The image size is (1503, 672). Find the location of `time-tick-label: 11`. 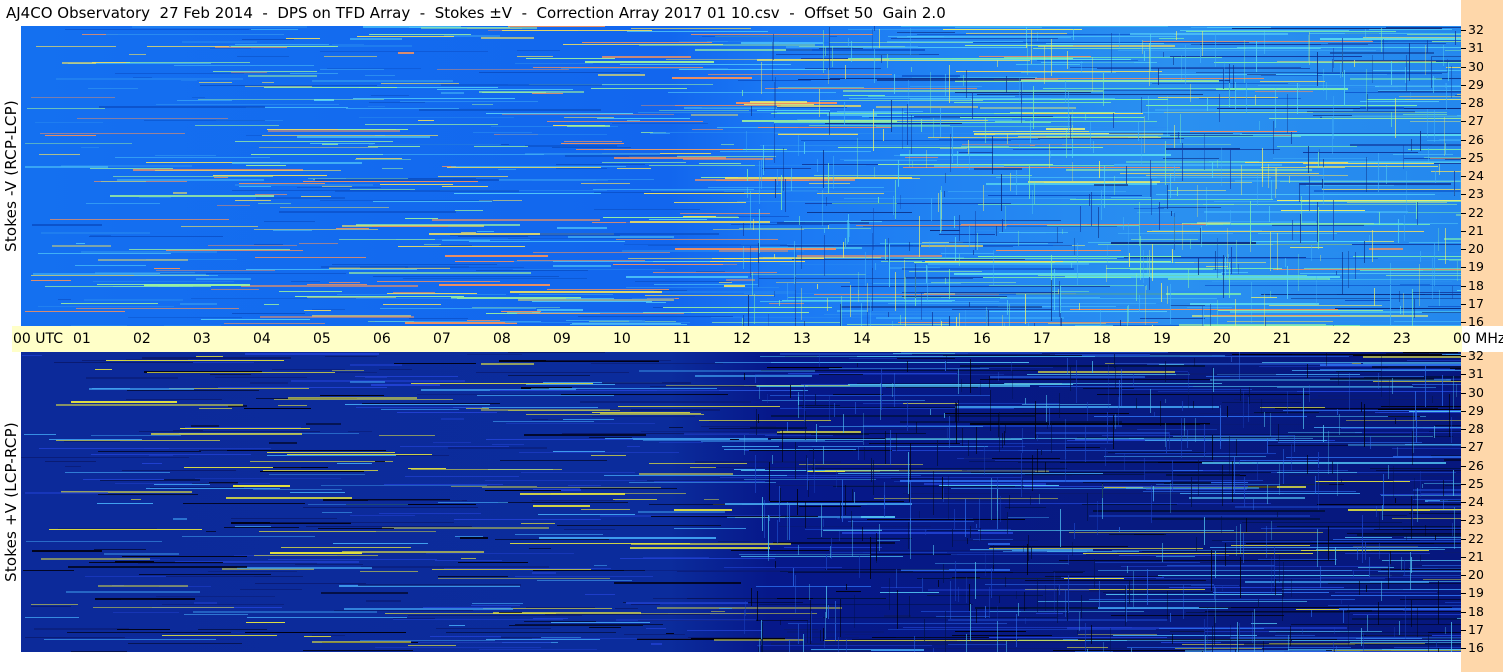

time-tick-label: 11 is located at coordinates (682, 339).